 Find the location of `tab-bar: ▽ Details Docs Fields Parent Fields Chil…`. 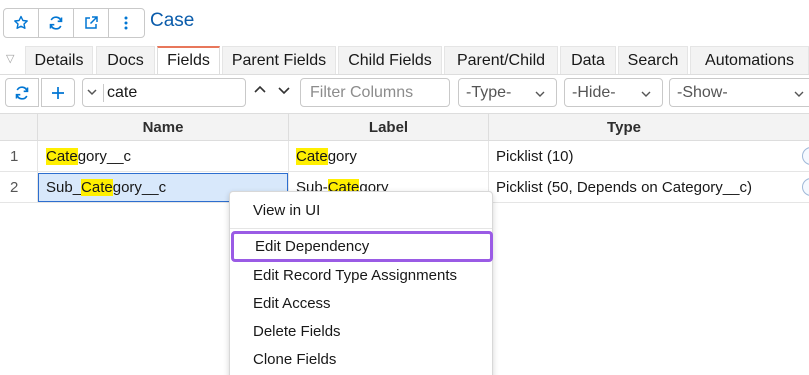

tab-bar: ▽ Details Docs Fields Parent Fields Chil… is located at coordinates (404, 60).